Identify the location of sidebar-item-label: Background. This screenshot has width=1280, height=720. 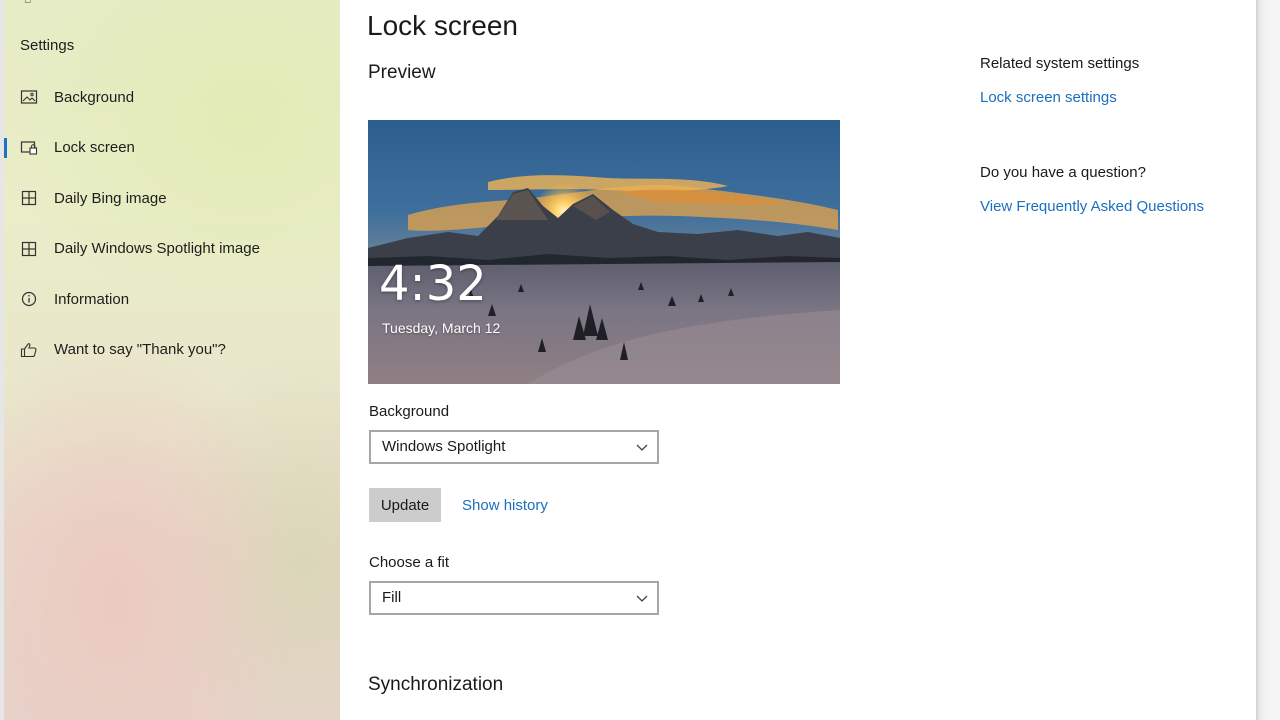
(94, 97).